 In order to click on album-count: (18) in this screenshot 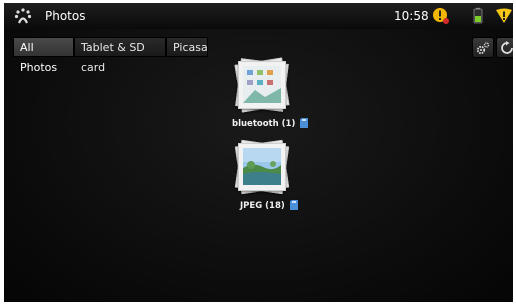, I will do `click(275, 206)`.